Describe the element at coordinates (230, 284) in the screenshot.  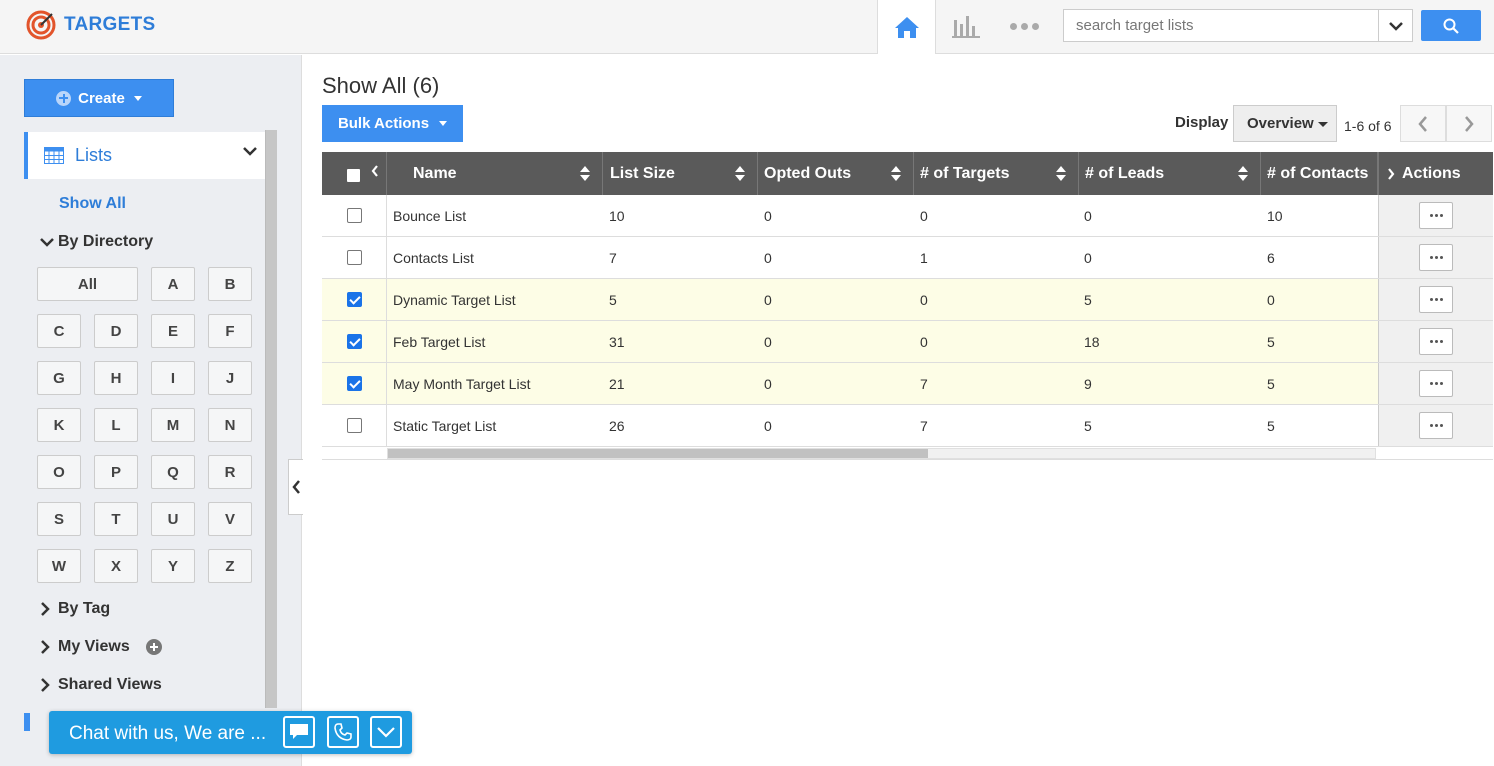
I see `letter-button: B` at that location.